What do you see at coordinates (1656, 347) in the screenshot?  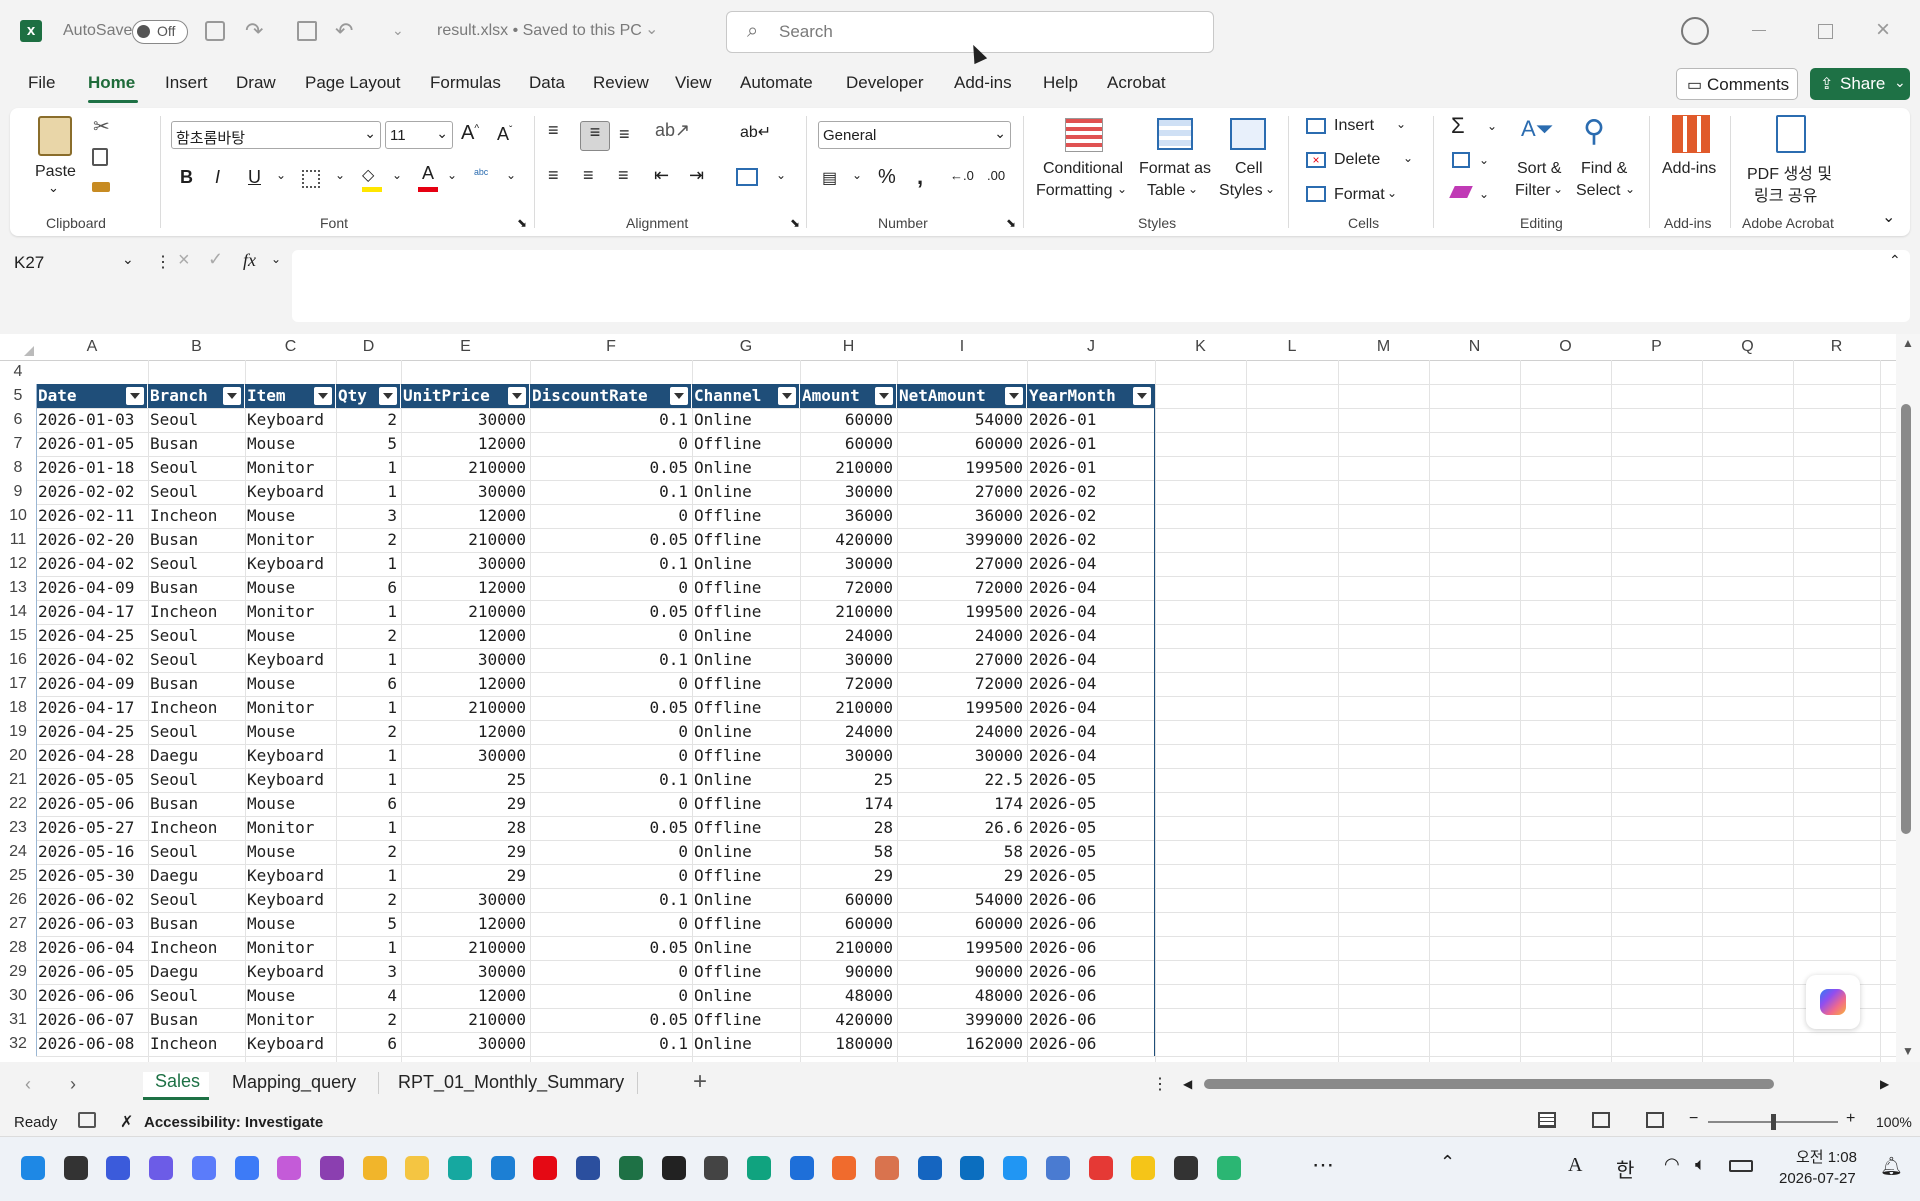 I see `column-header-p: P` at bounding box center [1656, 347].